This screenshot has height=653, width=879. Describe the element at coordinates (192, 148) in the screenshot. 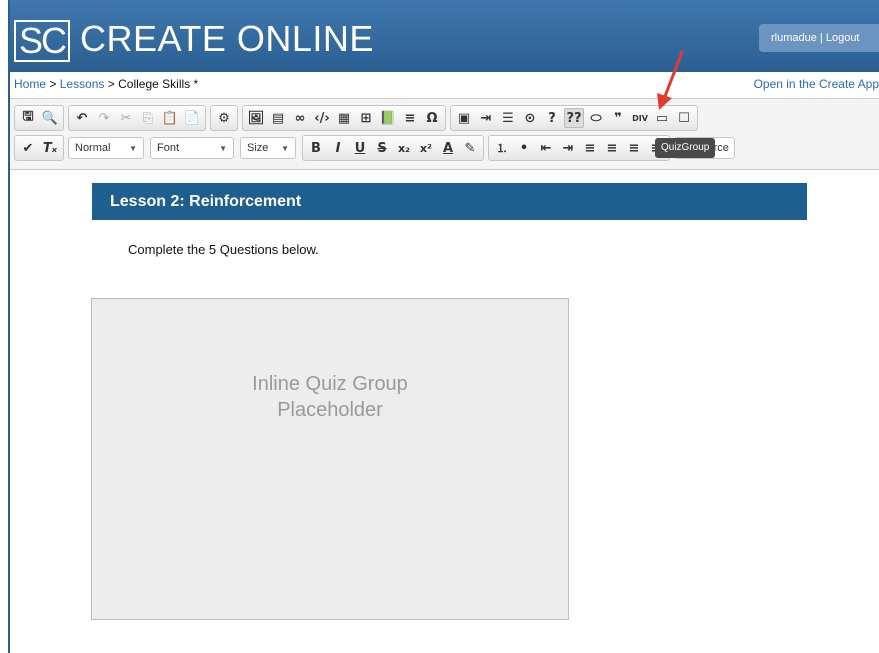

I see `font-select: Font ▼` at that location.